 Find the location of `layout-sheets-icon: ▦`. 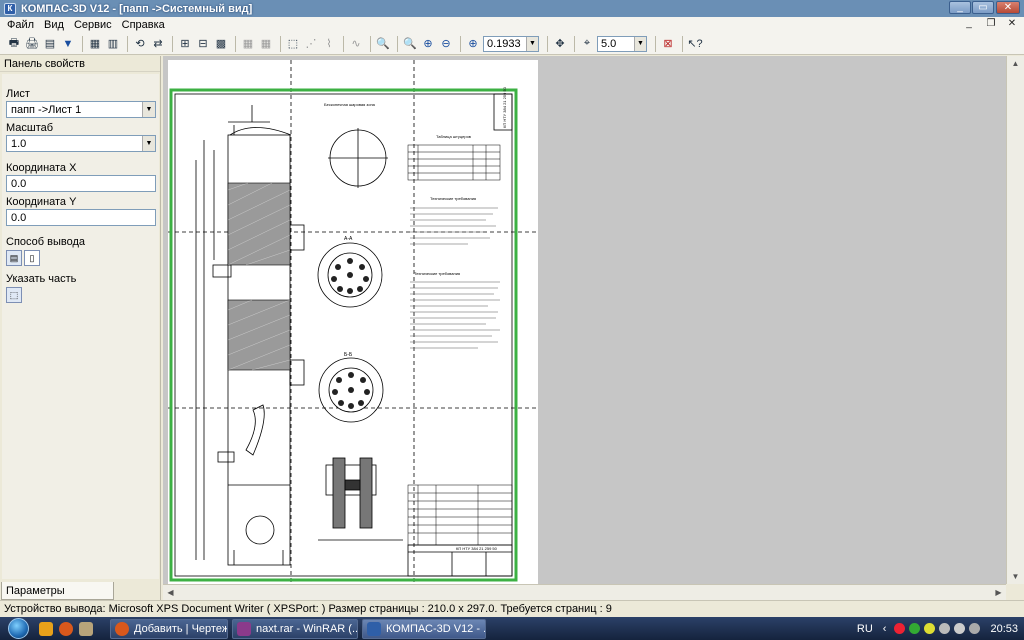

layout-sheets-icon: ▦ is located at coordinates (95, 44).